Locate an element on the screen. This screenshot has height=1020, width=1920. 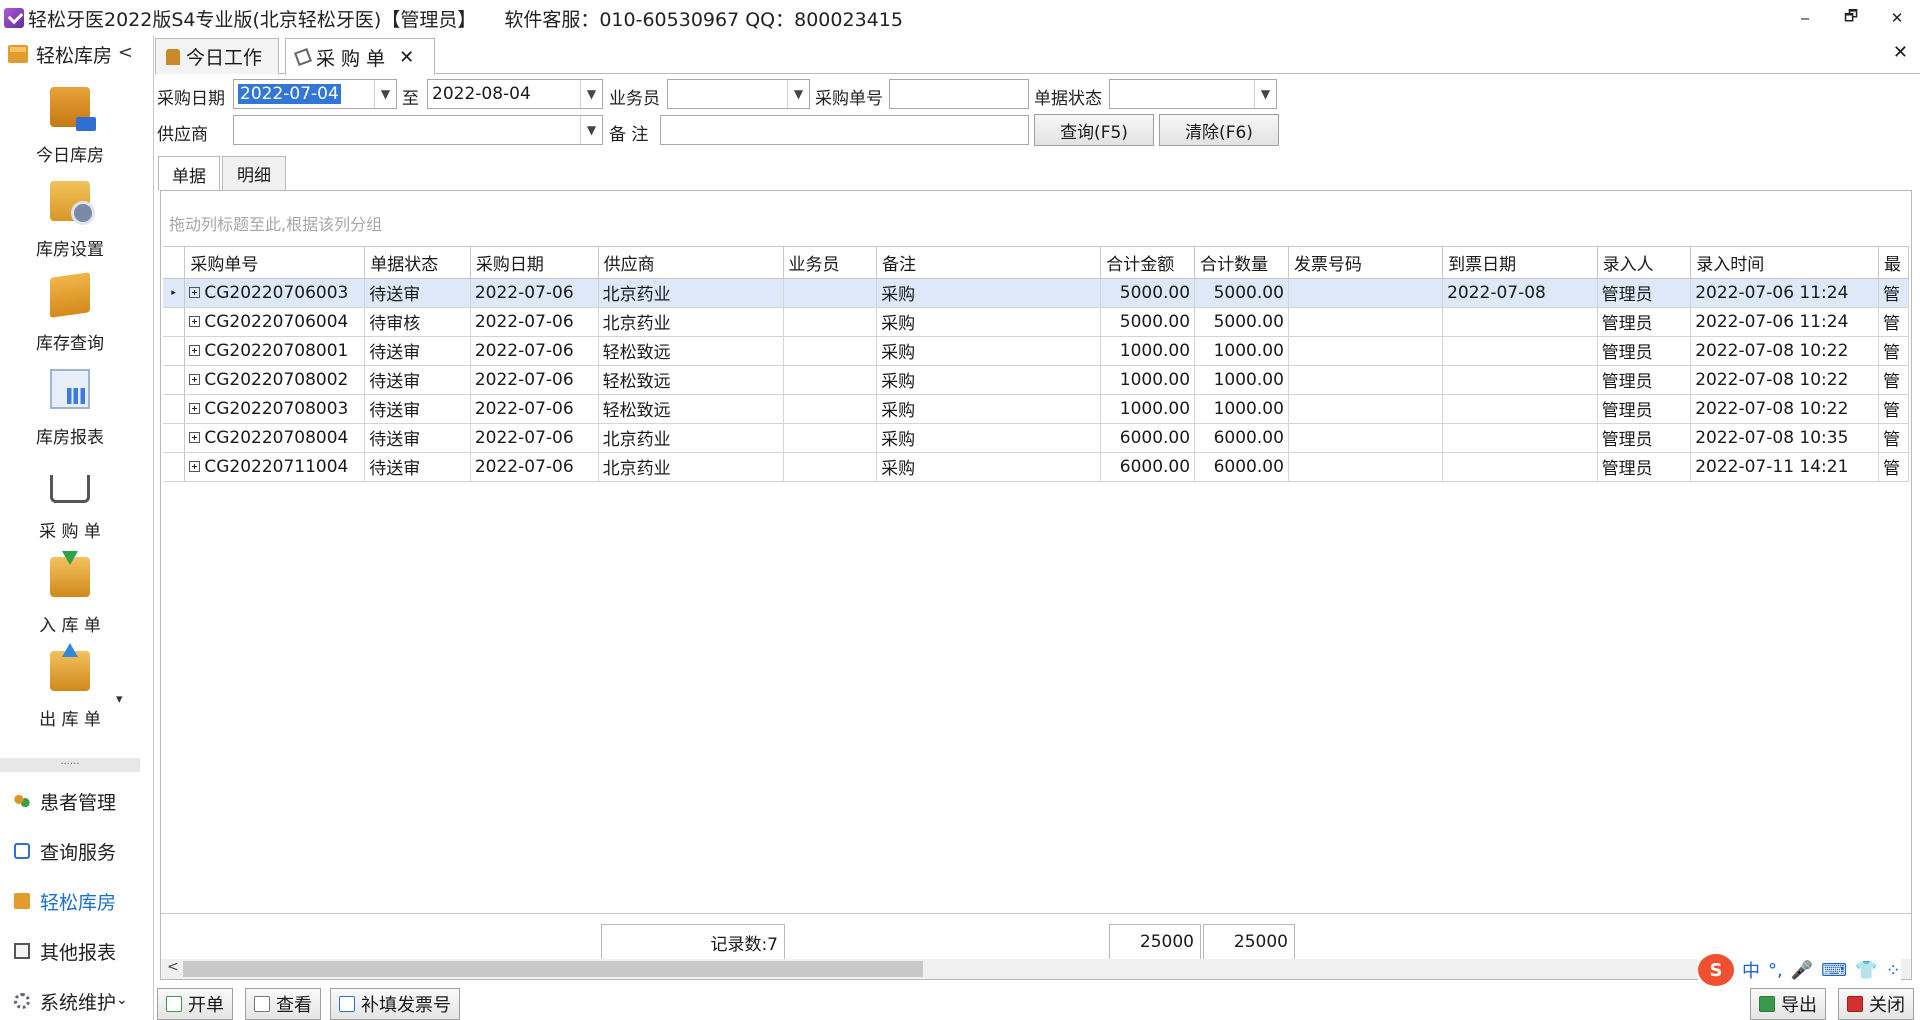
horizontal-scrollbar: < is located at coordinates (1036, 969).